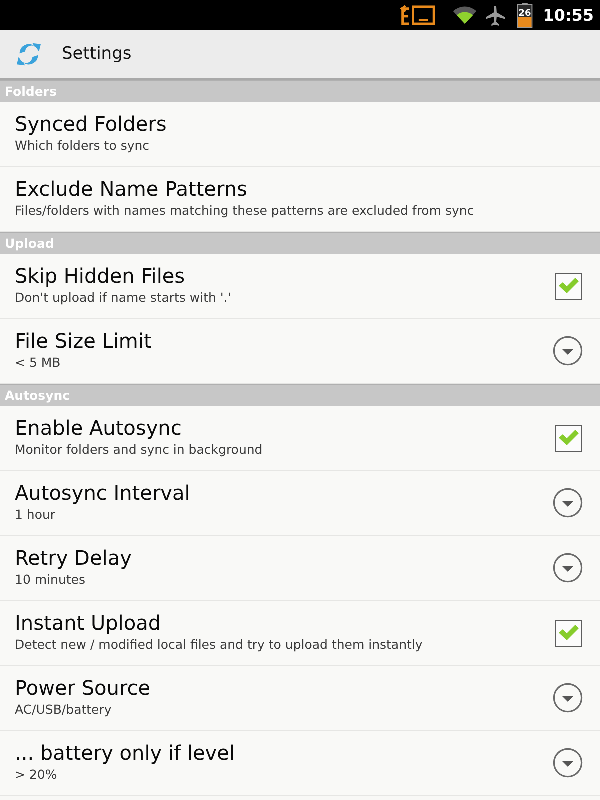  What do you see at coordinates (97, 54) in the screenshot?
I see `screen-title: Settings` at bounding box center [97, 54].